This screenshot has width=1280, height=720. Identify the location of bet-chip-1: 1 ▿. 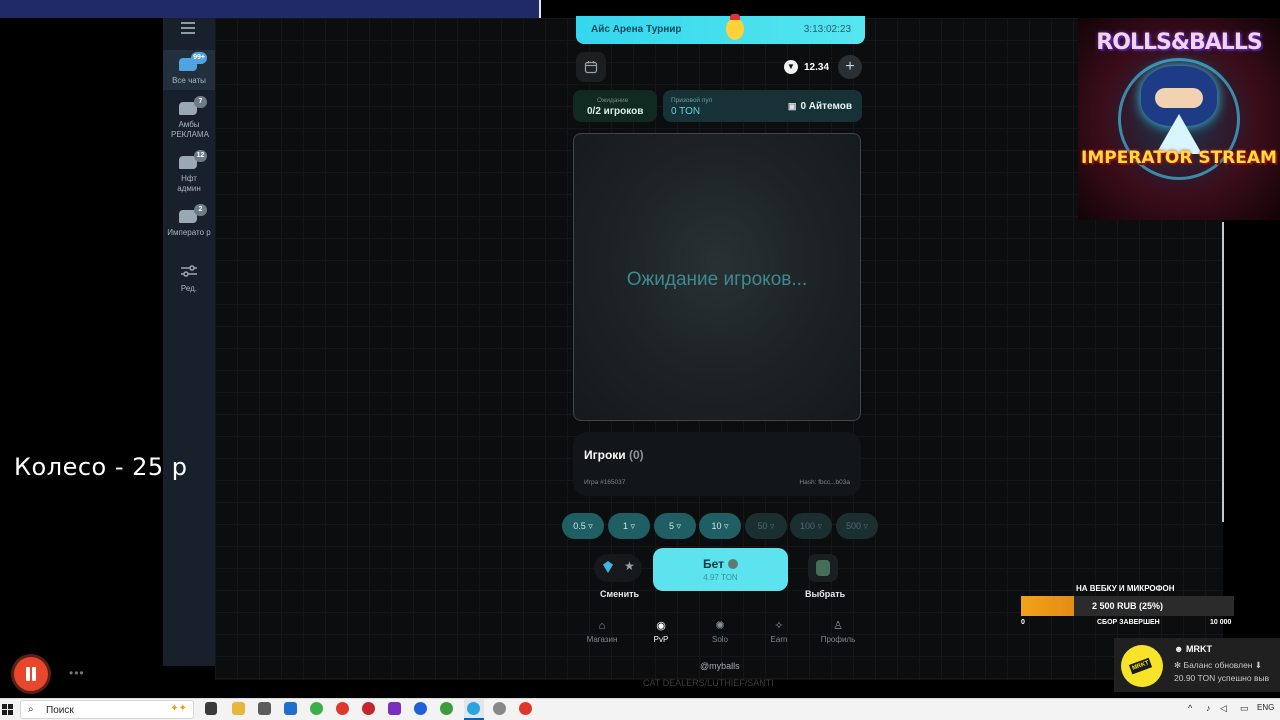
(629, 526).